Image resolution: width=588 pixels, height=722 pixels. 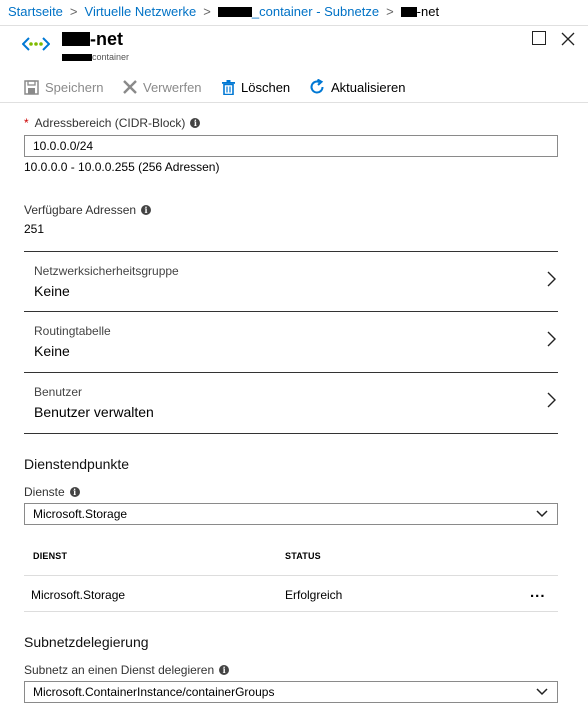 I want to click on close-icon, so click(x=568, y=39).